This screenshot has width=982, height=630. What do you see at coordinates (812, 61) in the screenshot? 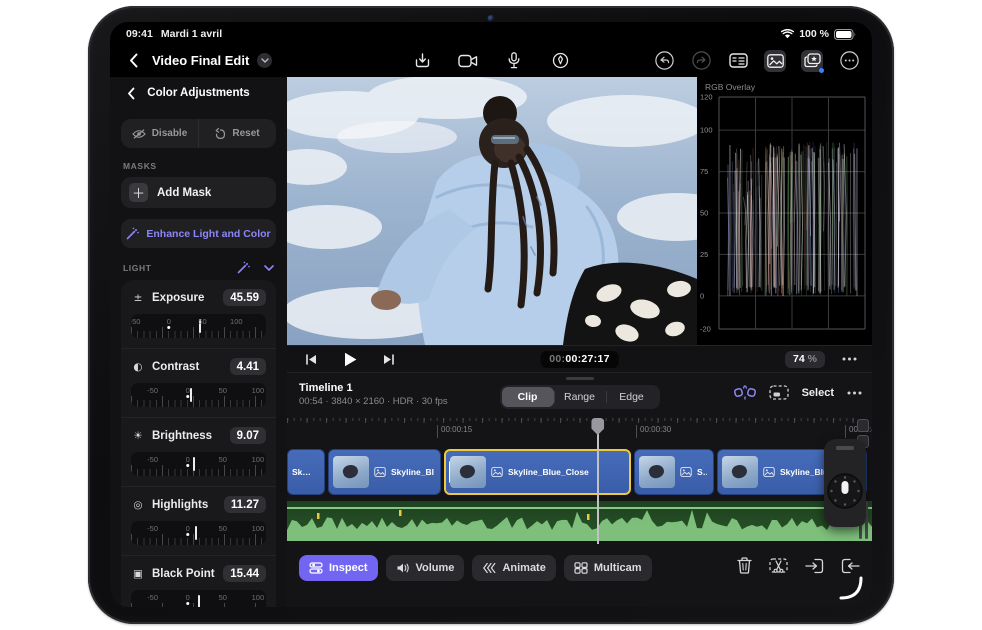
I see `effects-button` at bounding box center [812, 61].